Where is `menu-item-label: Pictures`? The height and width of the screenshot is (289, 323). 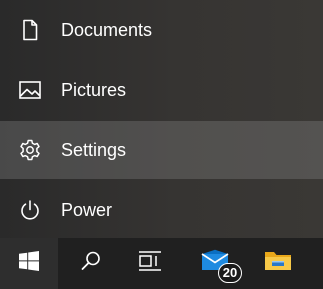
menu-item-label: Pictures is located at coordinates (94, 90).